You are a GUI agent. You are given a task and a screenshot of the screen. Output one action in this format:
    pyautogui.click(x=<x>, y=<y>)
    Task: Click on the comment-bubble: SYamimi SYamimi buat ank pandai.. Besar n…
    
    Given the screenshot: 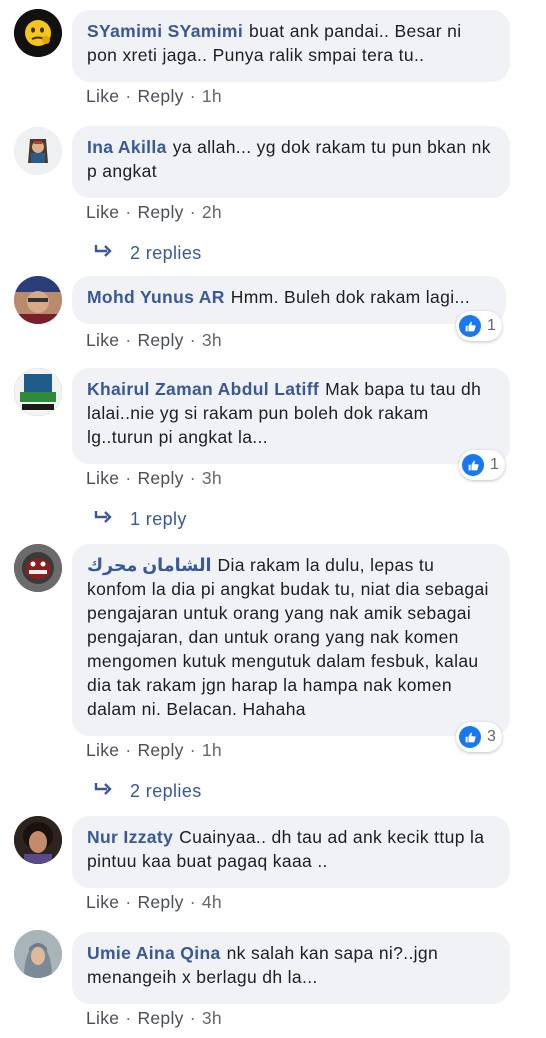 What is the action you would take?
    pyautogui.click(x=291, y=46)
    